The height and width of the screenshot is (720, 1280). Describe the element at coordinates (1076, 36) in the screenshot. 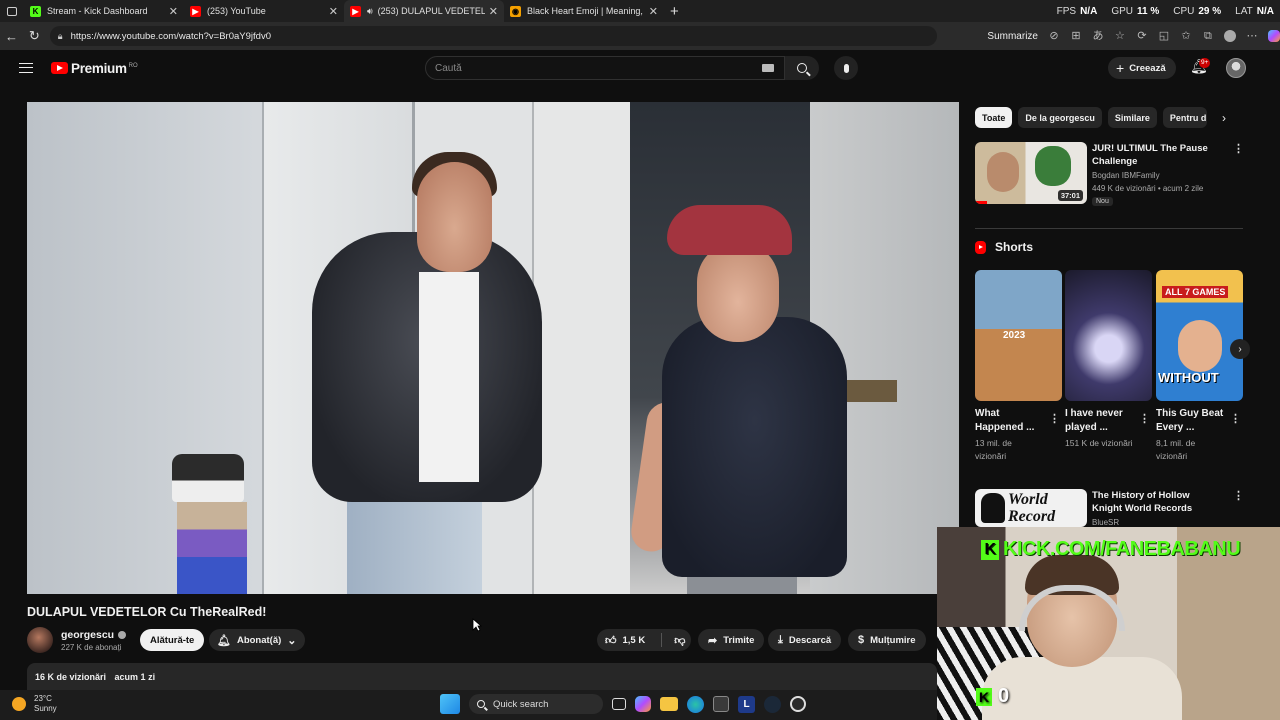

I see `apps-icon: ⊞` at that location.